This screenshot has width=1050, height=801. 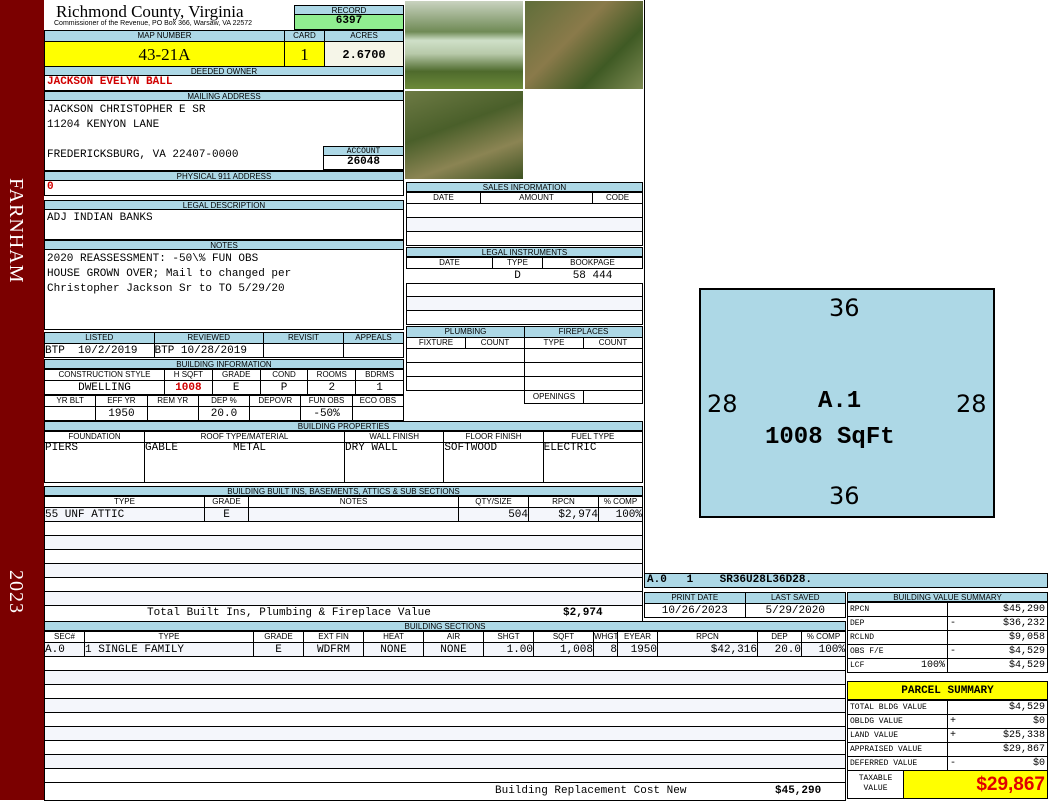 What do you see at coordinates (637, 649) in the screenshot?
I see `section-cell-eyear: 1950` at bounding box center [637, 649].